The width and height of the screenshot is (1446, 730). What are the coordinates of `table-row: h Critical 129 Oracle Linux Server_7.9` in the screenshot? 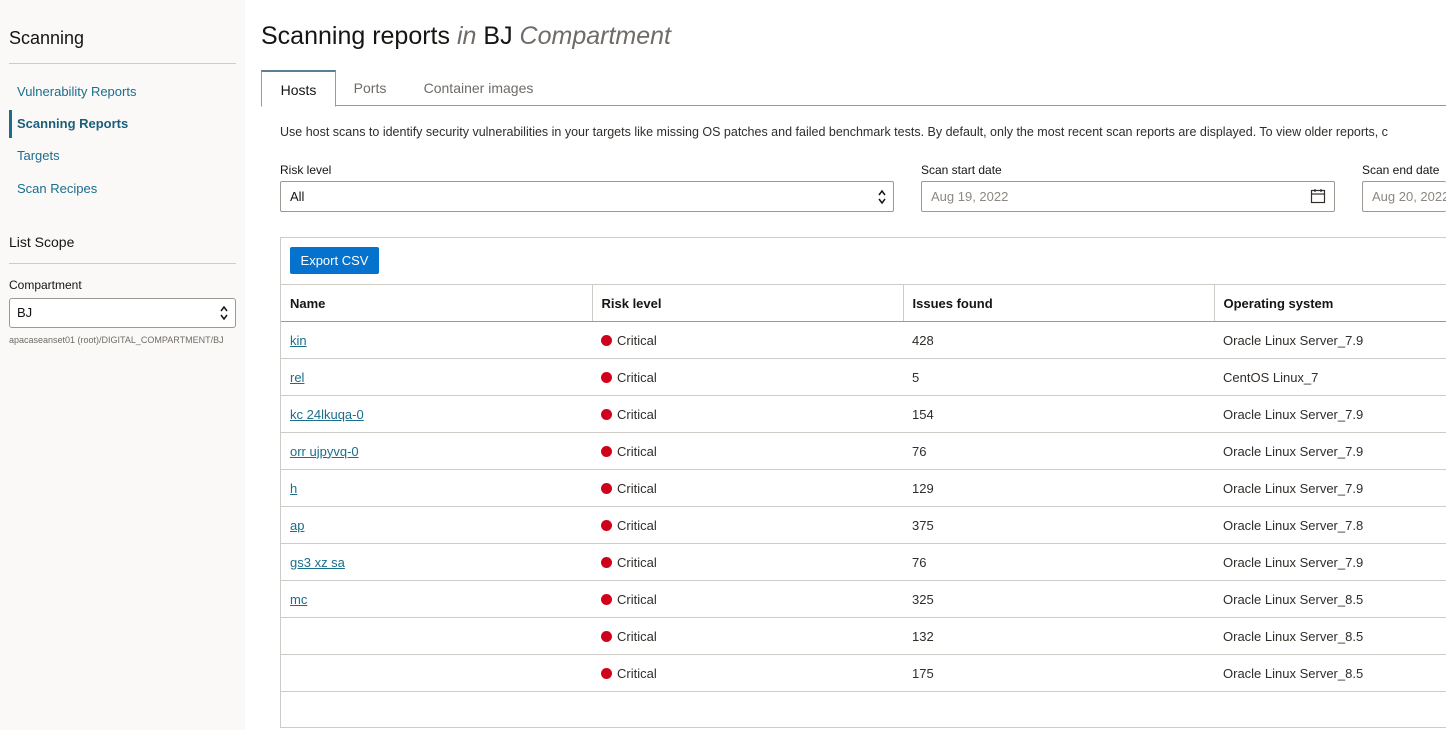 It's located at (863, 488).